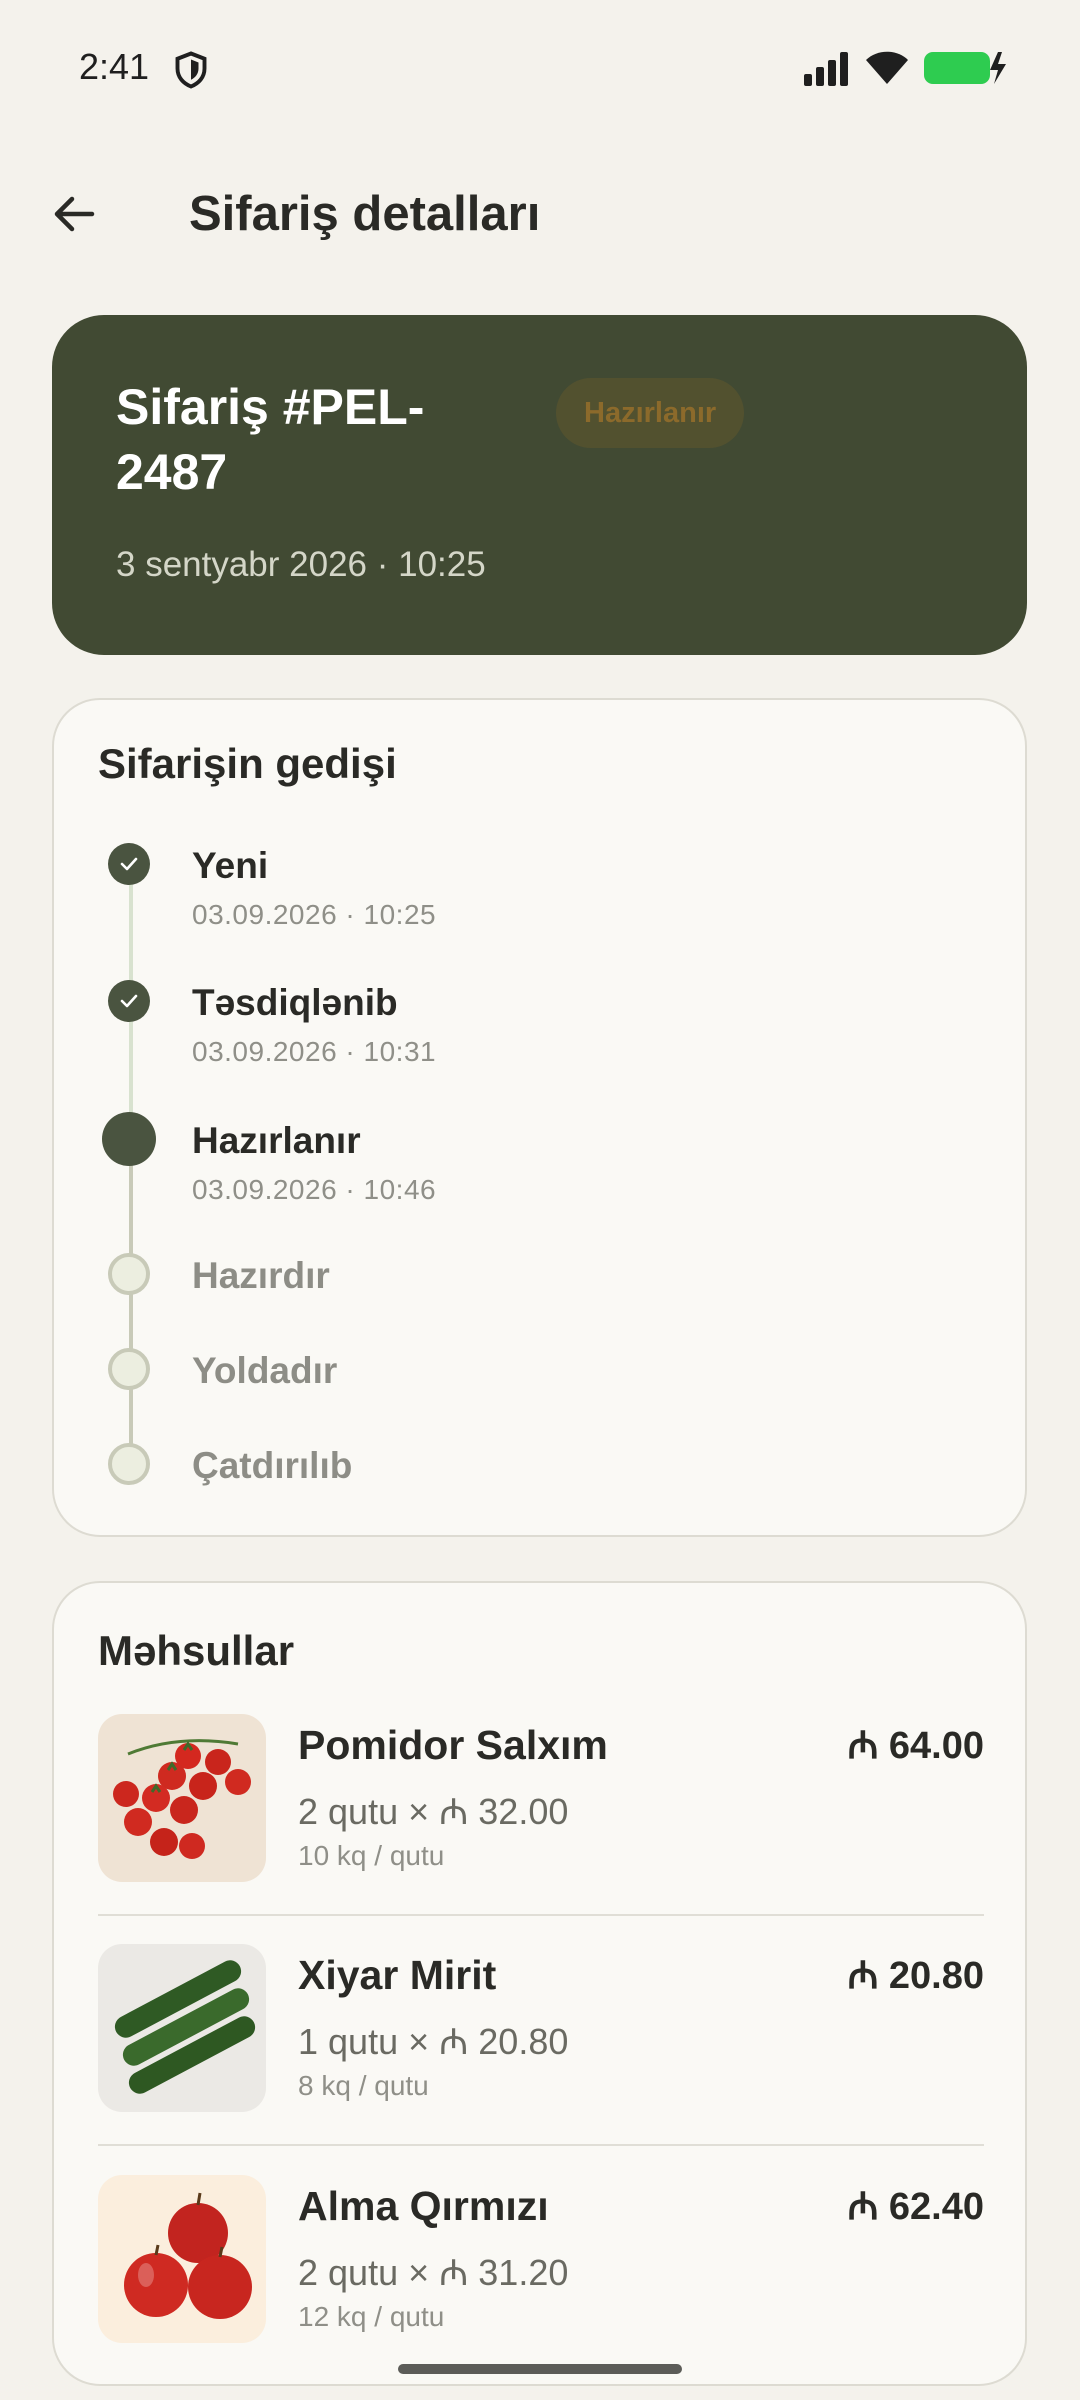 This screenshot has height=2400, width=1080. I want to click on step-label: Təsdiqlənib, so click(295, 1002).